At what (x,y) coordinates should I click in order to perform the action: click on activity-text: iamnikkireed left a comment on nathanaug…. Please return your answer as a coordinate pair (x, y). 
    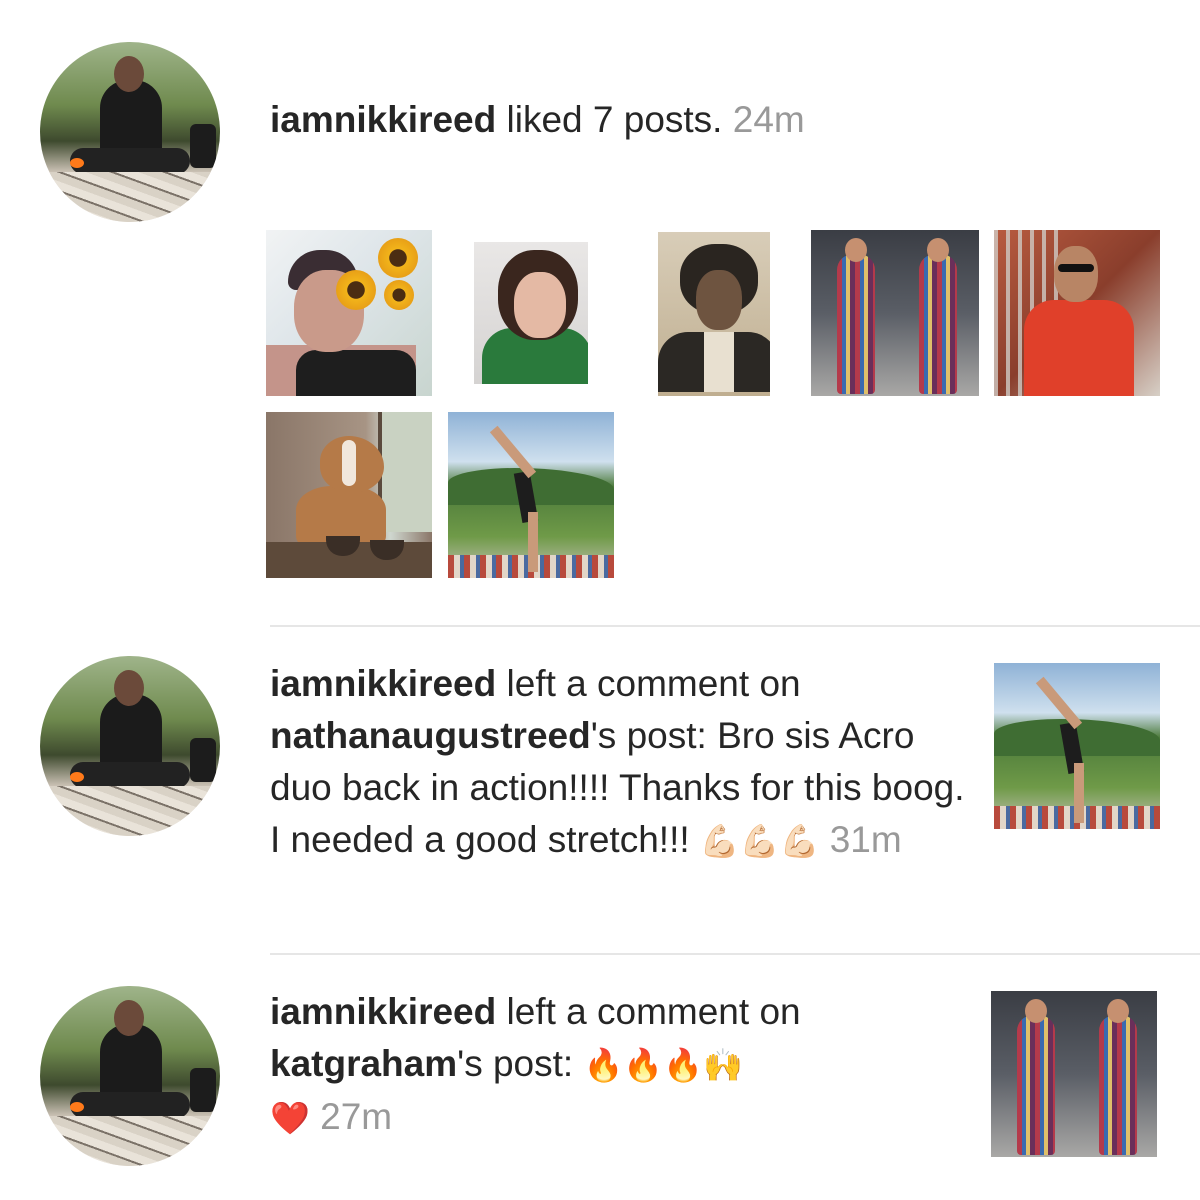
    Looking at the image, I should click on (620, 762).